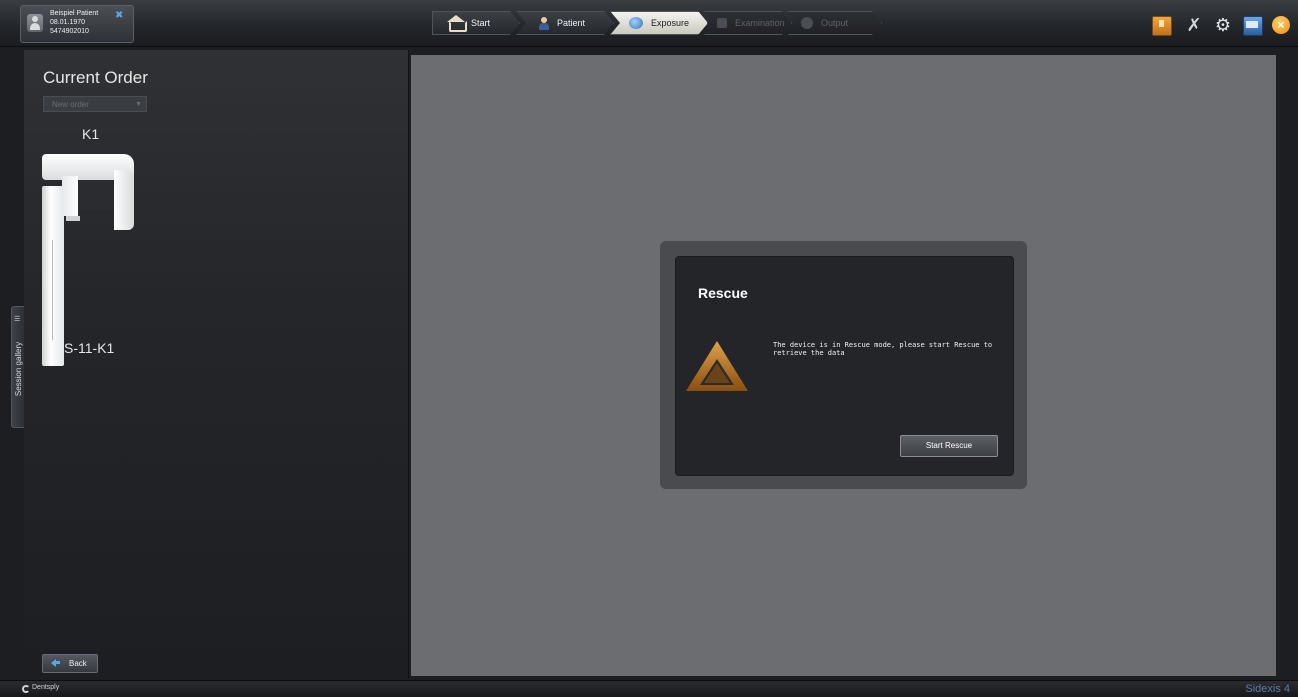 This screenshot has height=697, width=1298. What do you see at coordinates (70, 196) in the screenshot?
I see `device-arm-left` at bounding box center [70, 196].